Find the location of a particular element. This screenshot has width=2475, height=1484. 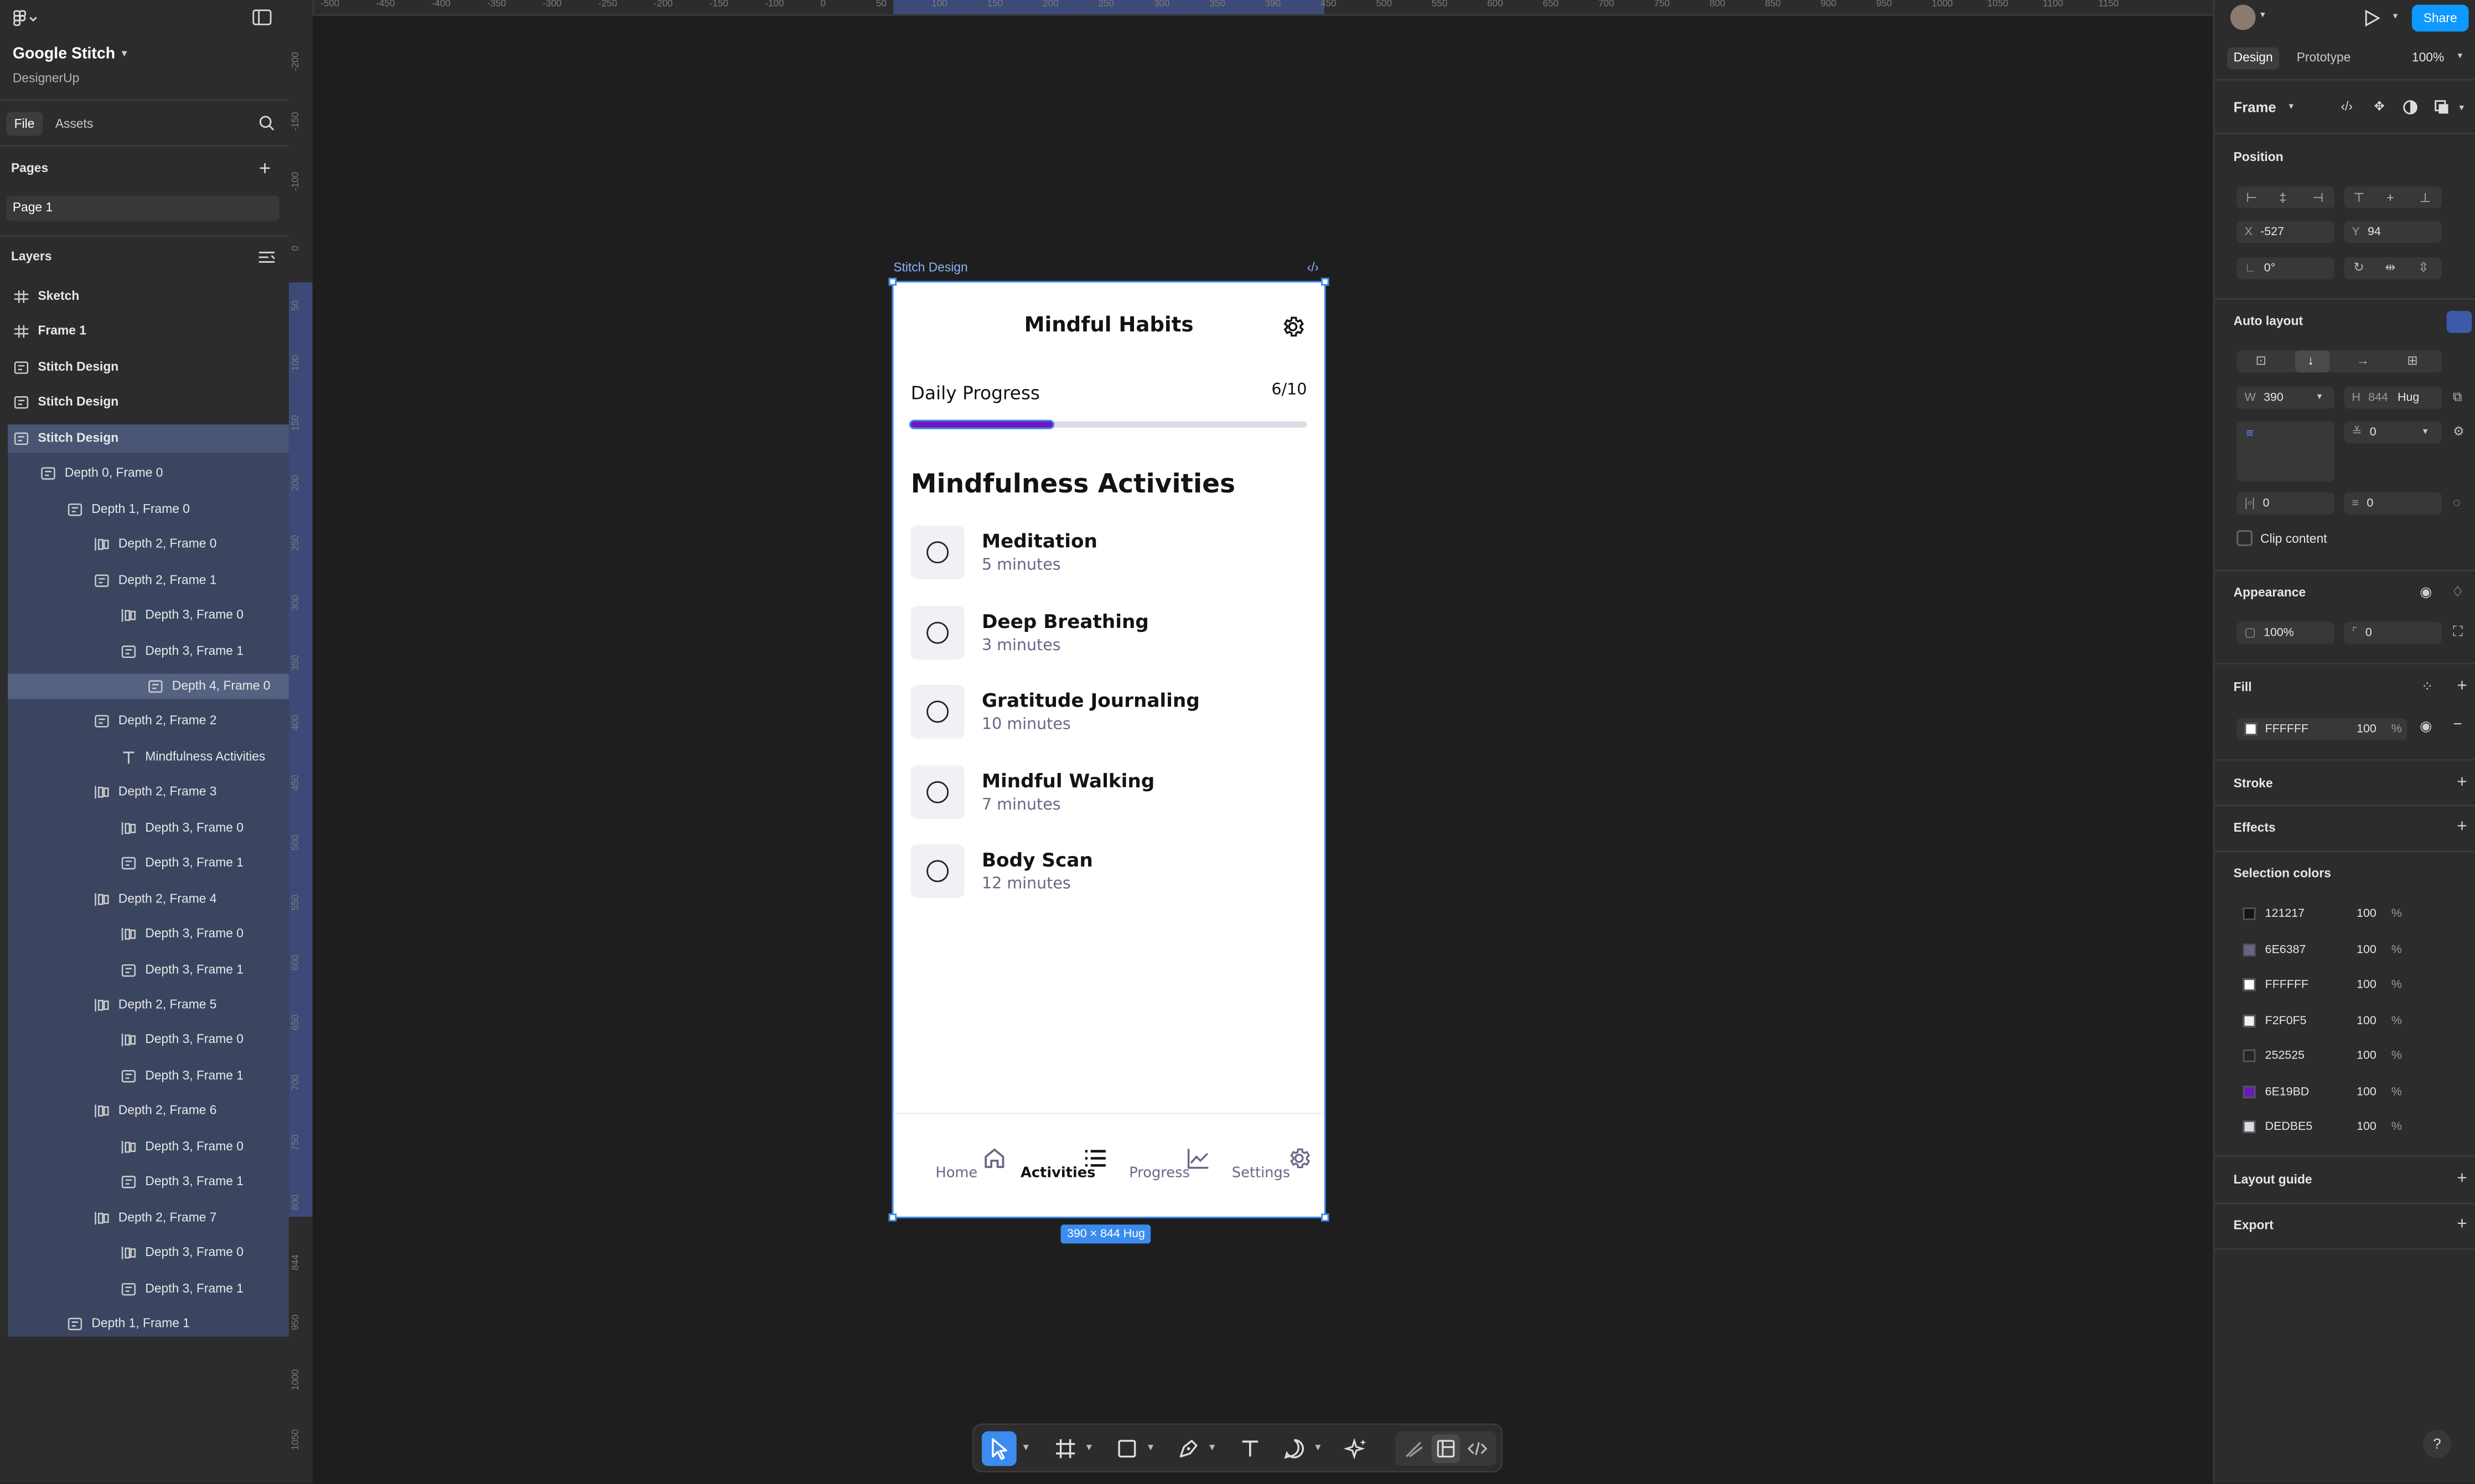

opacity-field: ▢ 100% is located at coordinates (2285, 632).